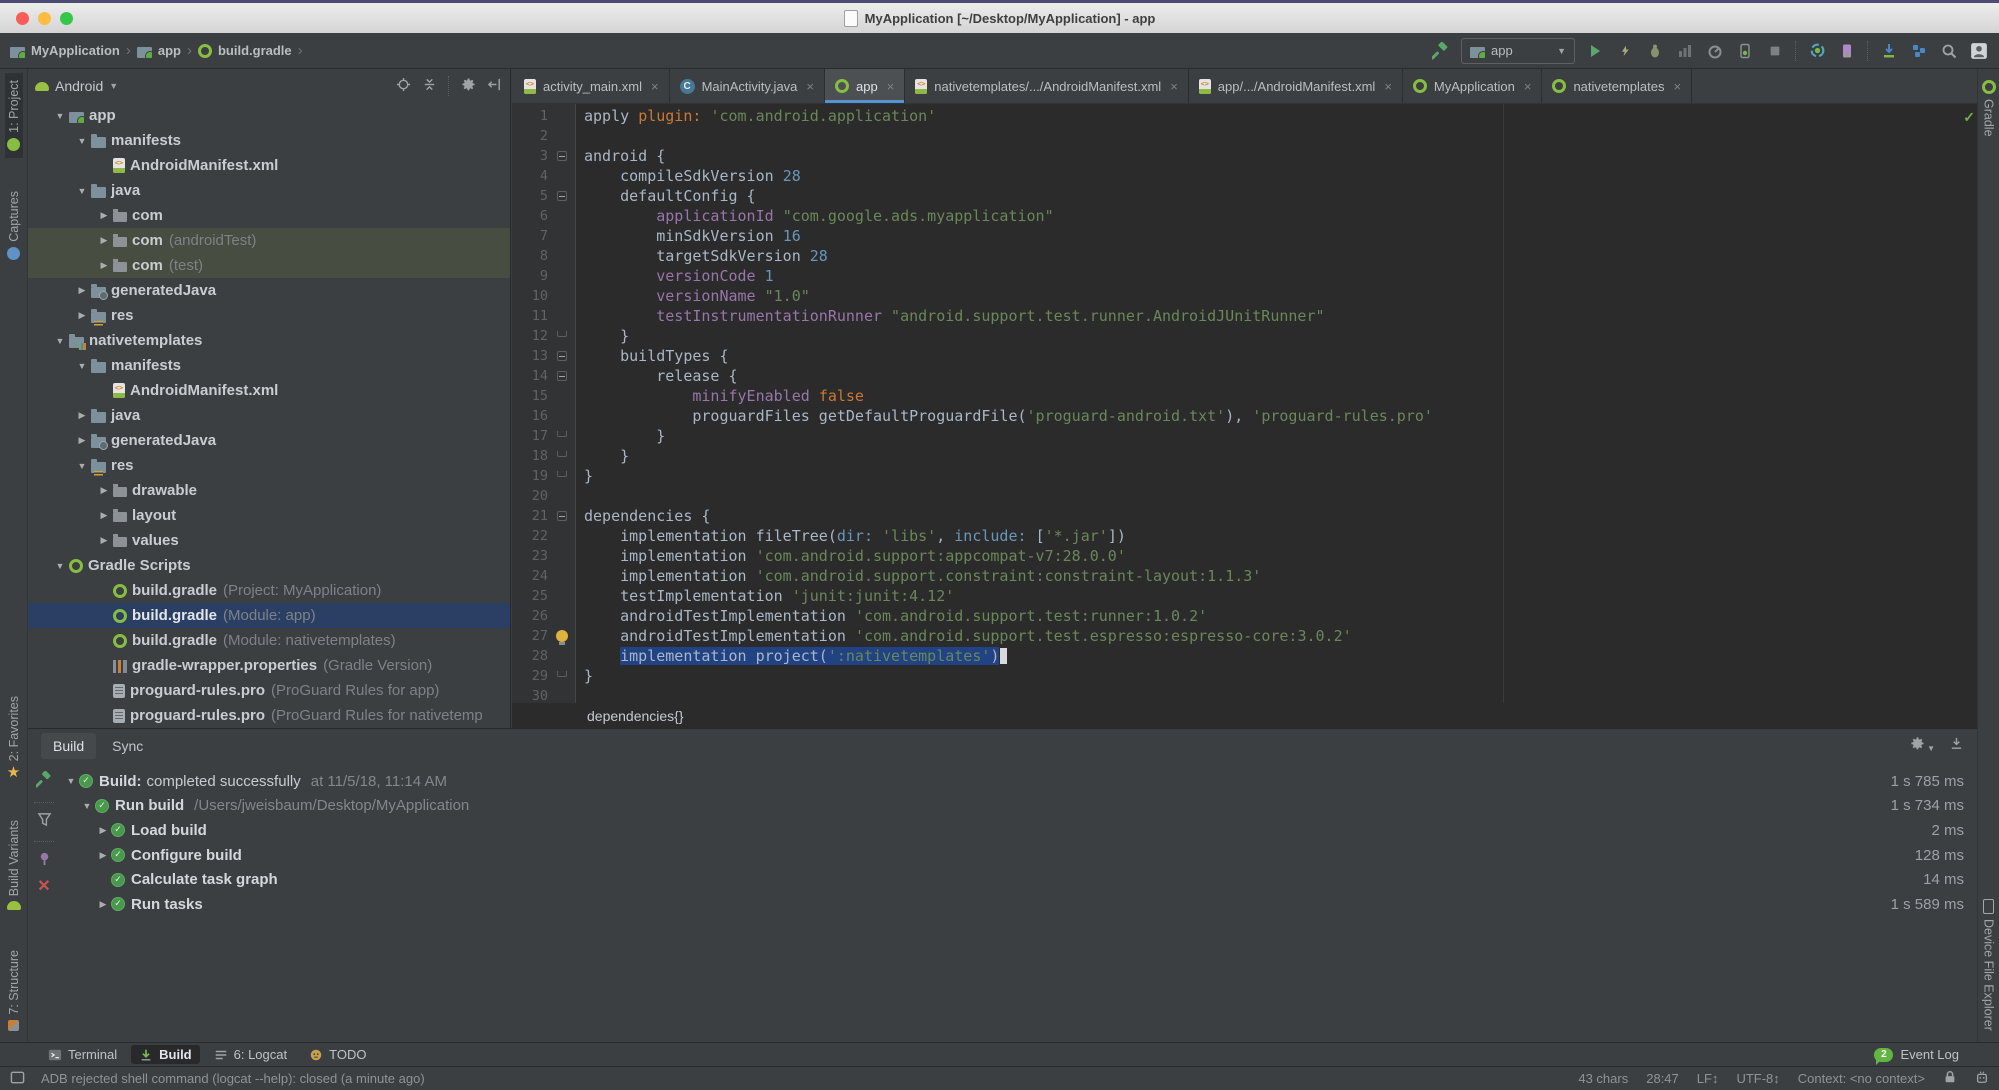  I want to click on tree-item: build.gradle (Module: app), so click(268, 615).